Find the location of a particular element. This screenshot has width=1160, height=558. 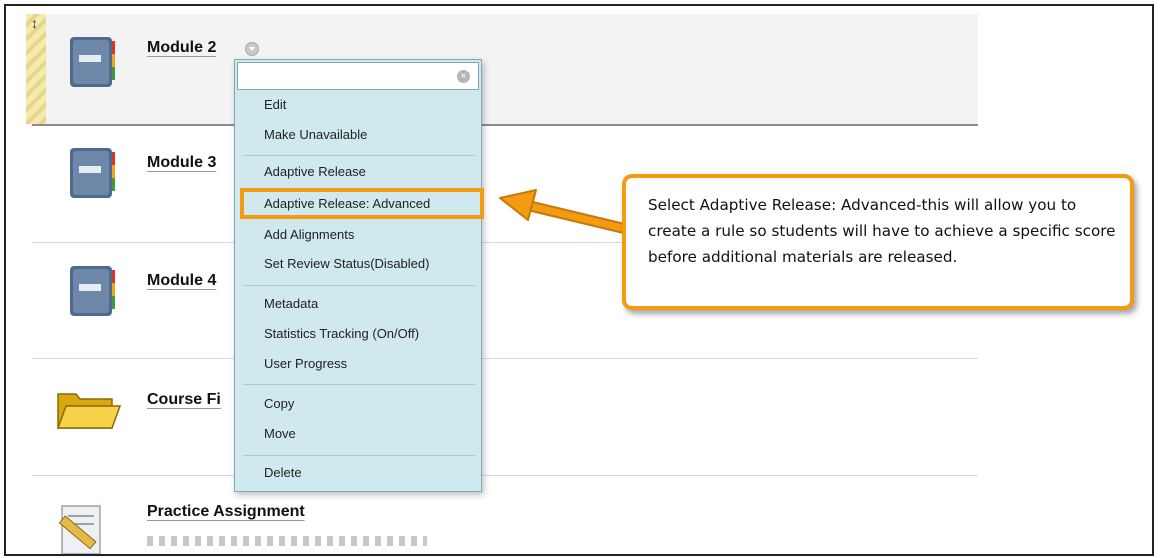

module-title: Module 4 is located at coordinates (190, 281).